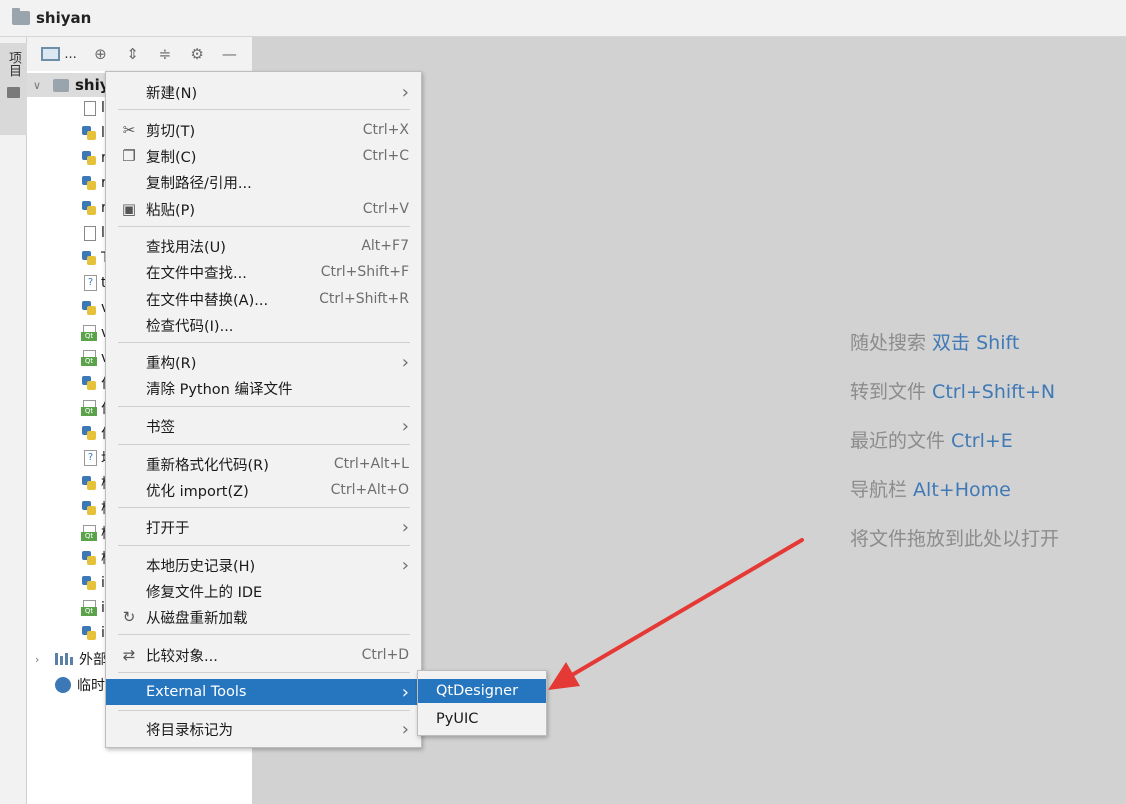 This screenshot has width=1126, height=804. Describe the element at coordinates (676, 614) in the screenshot. I see `annotation-arrow` at that location.